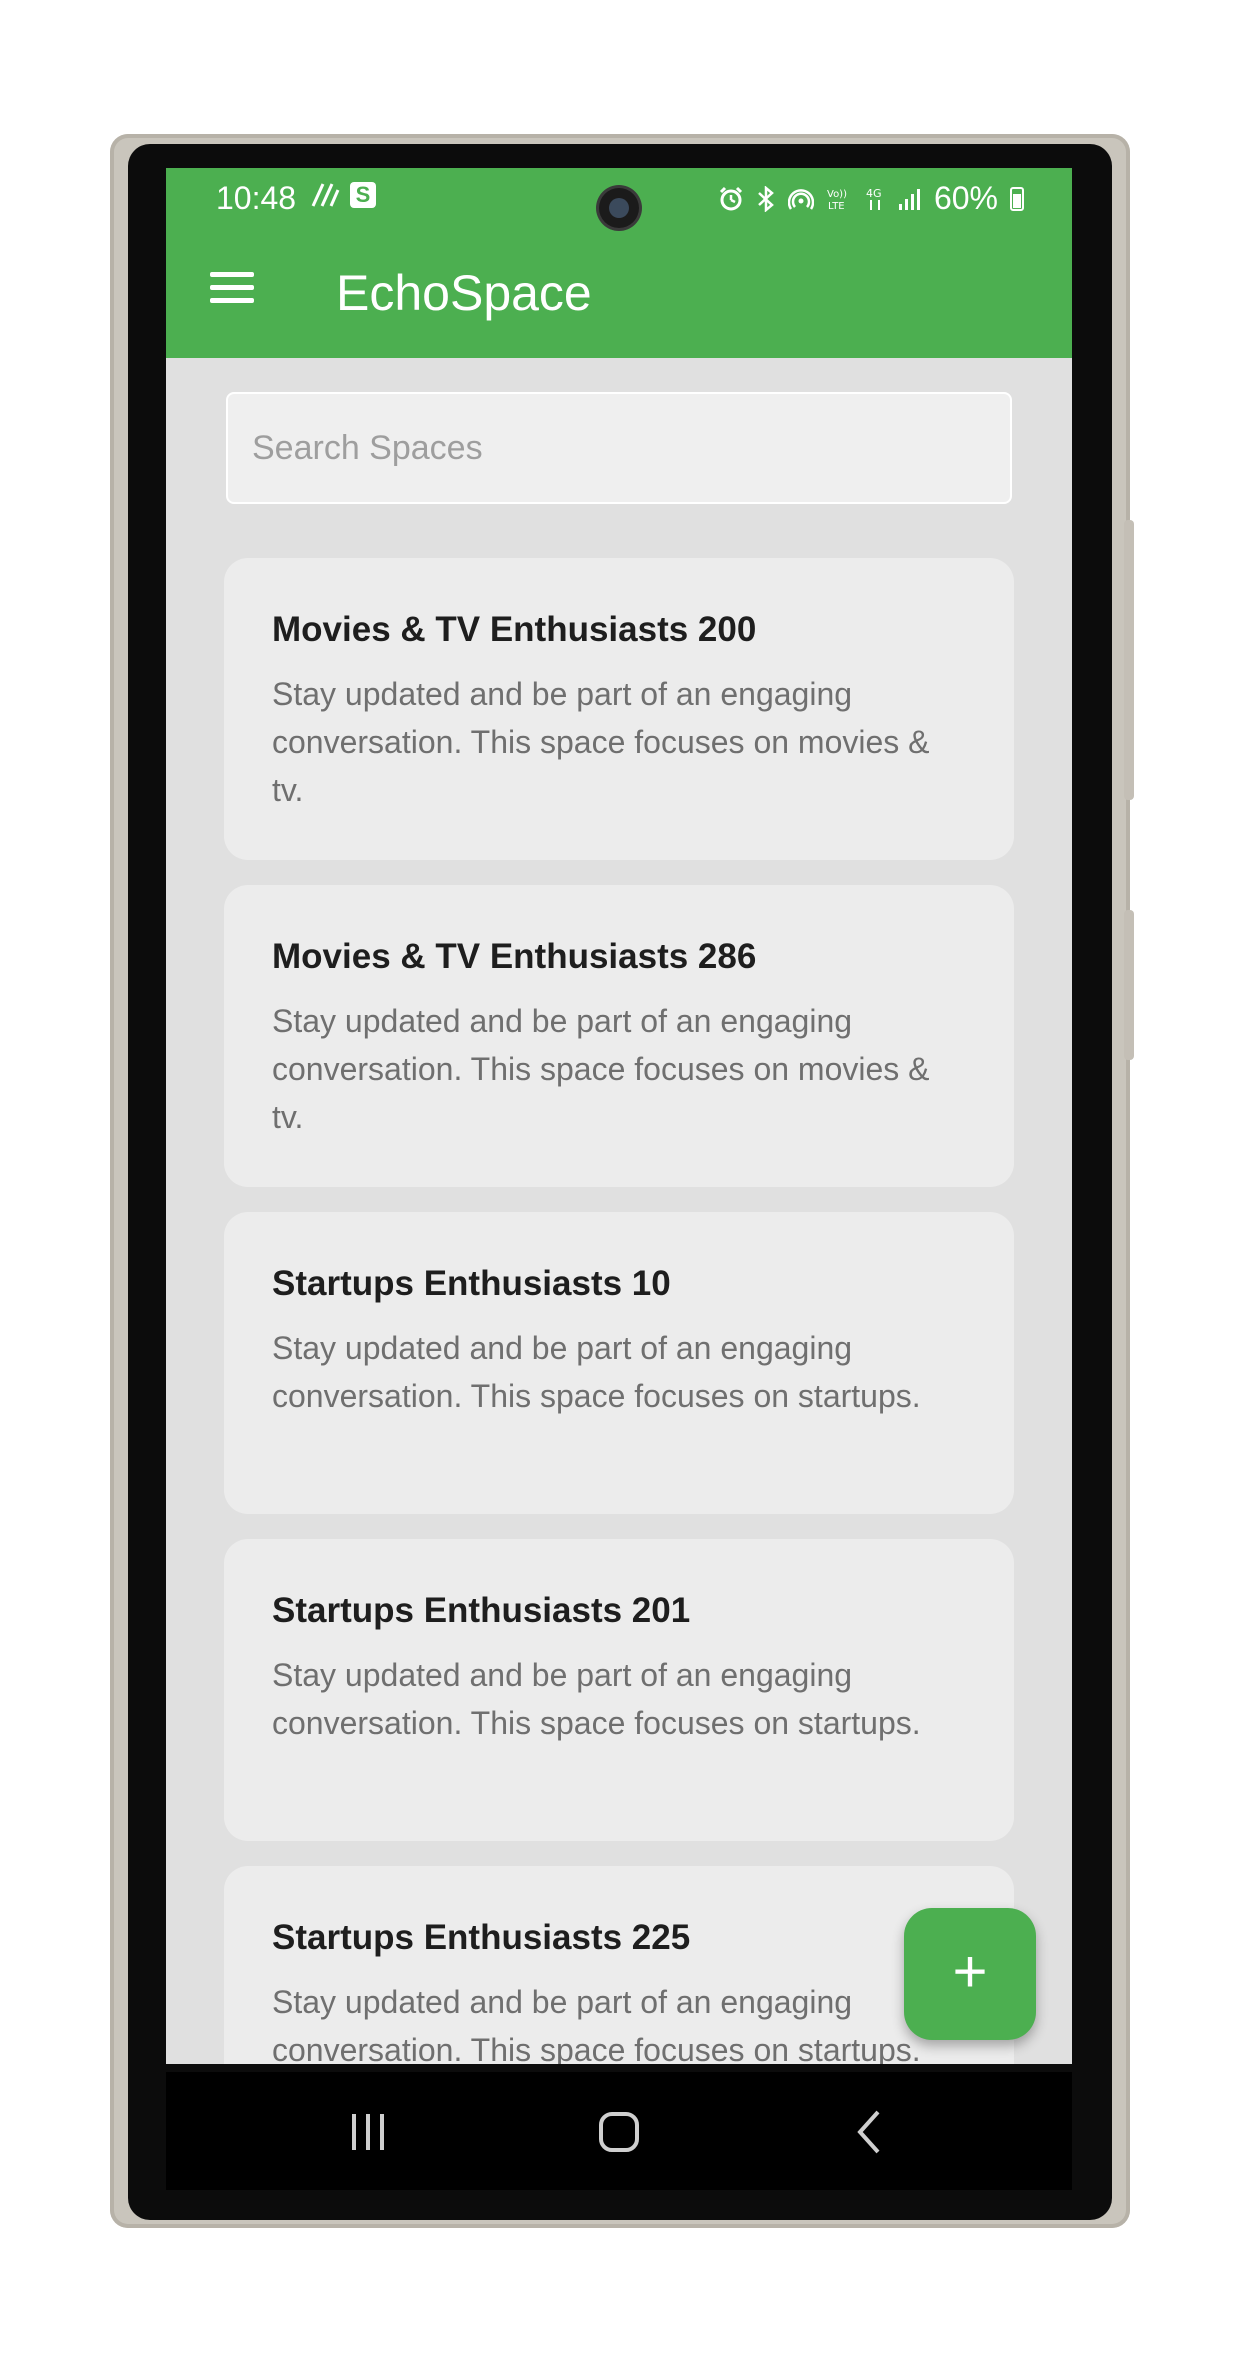 The width and height of the screenshot is (1245, 2359). I want to click on status-right-icons: Vo)) LTE 4G 60%, so click(871, 198).